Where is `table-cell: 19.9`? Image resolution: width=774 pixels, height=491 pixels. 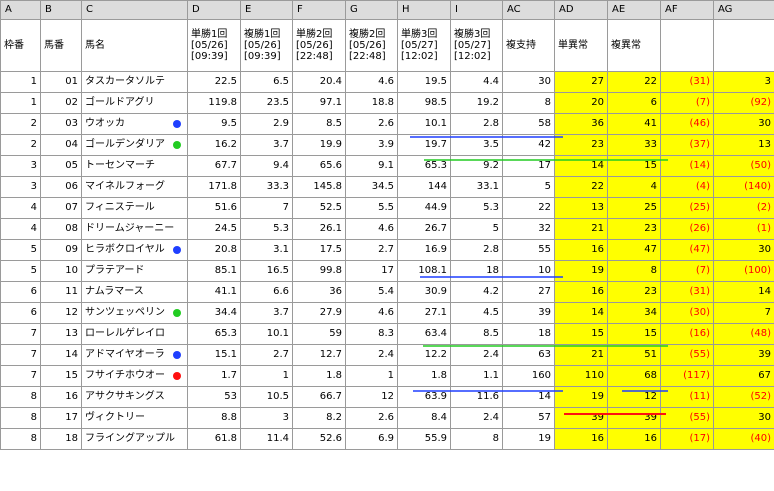
table-cell: 19.9 is located at coordinates (319, 145).